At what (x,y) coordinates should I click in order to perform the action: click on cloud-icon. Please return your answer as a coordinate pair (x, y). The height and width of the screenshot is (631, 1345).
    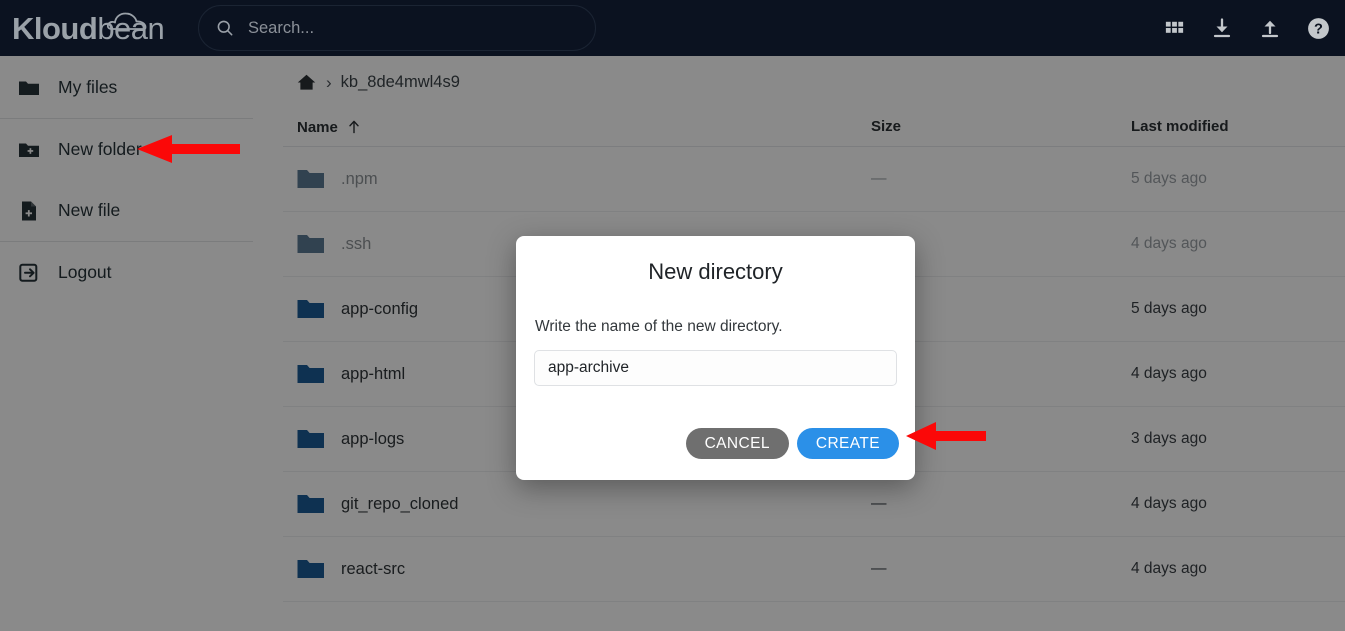
    Looking at the image, I should click on (126, 21).